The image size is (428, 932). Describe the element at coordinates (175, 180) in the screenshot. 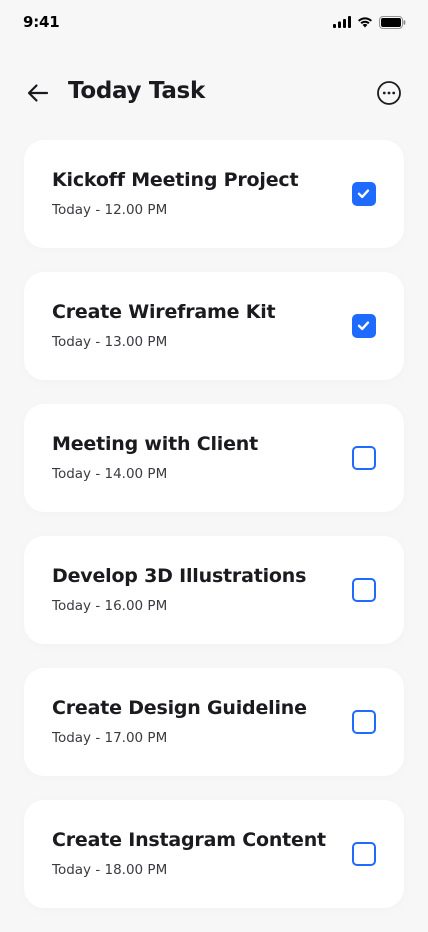

I see `task-title: Kickoff Meeting Project` at that location.